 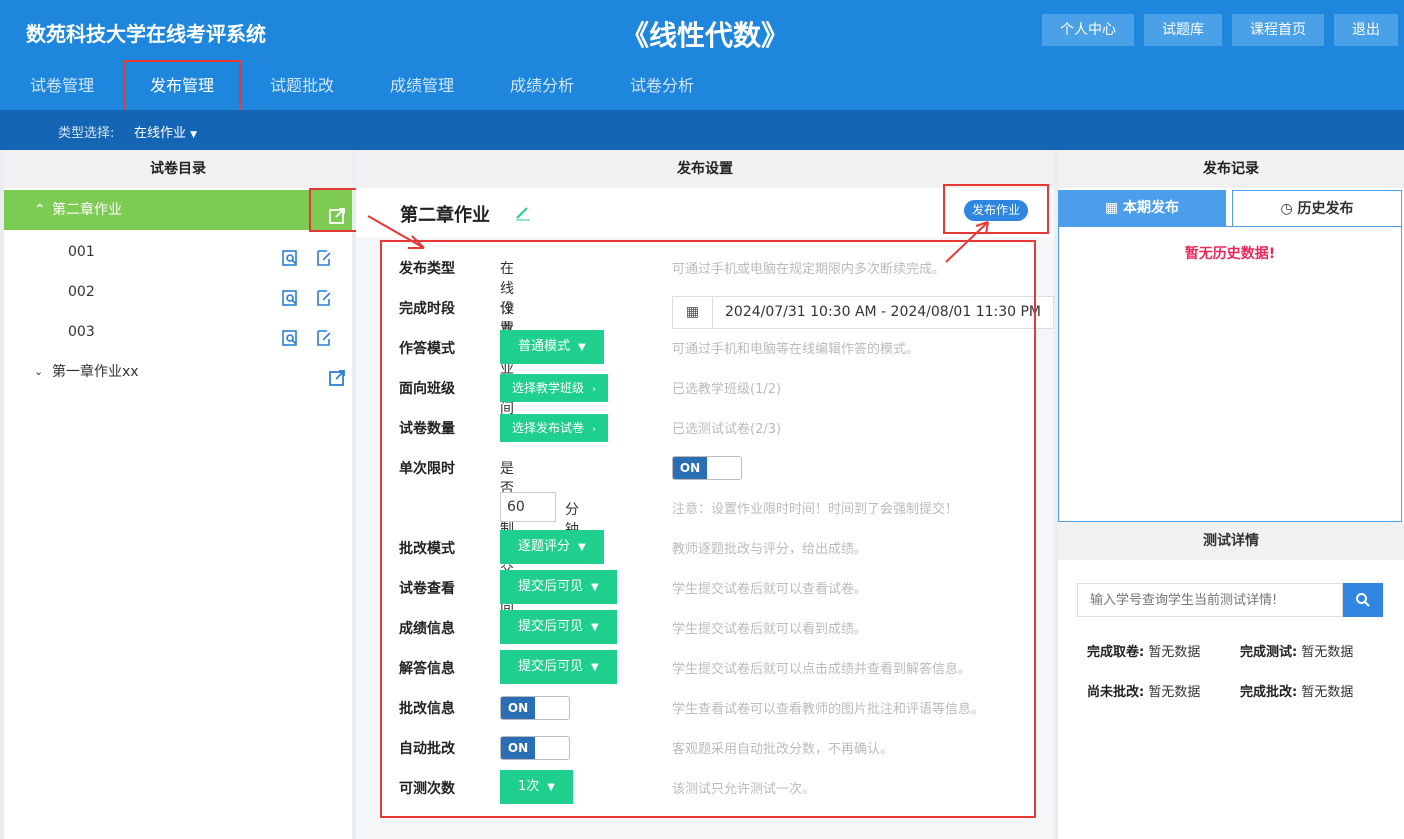 I want to click on history-list: 暂无历史数据!, so click(x=1230, y=374).